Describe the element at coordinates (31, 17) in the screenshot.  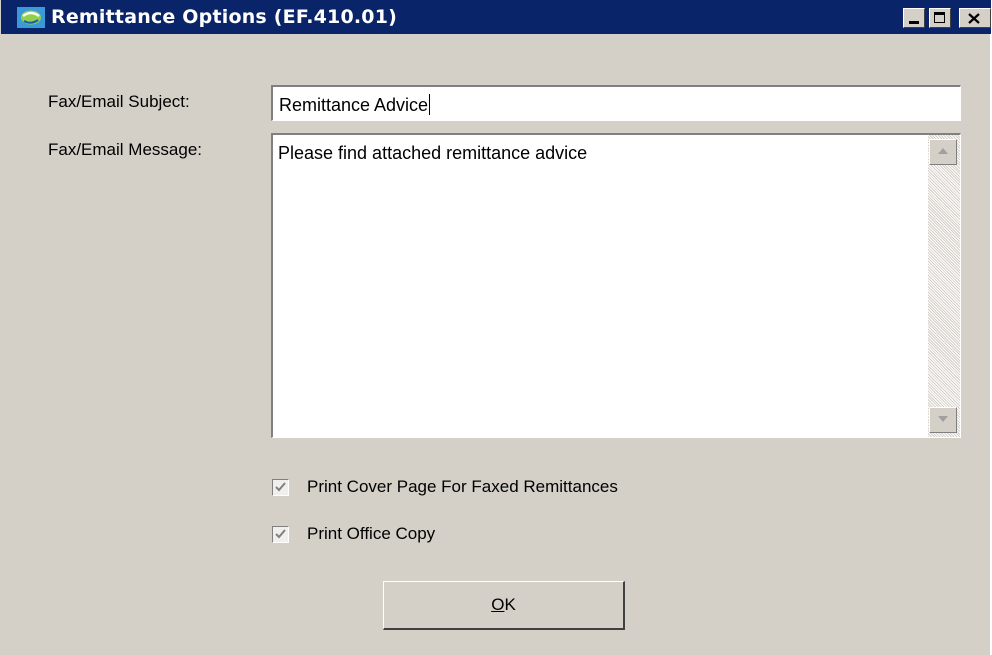
I see `app-globe-icon` at that location.